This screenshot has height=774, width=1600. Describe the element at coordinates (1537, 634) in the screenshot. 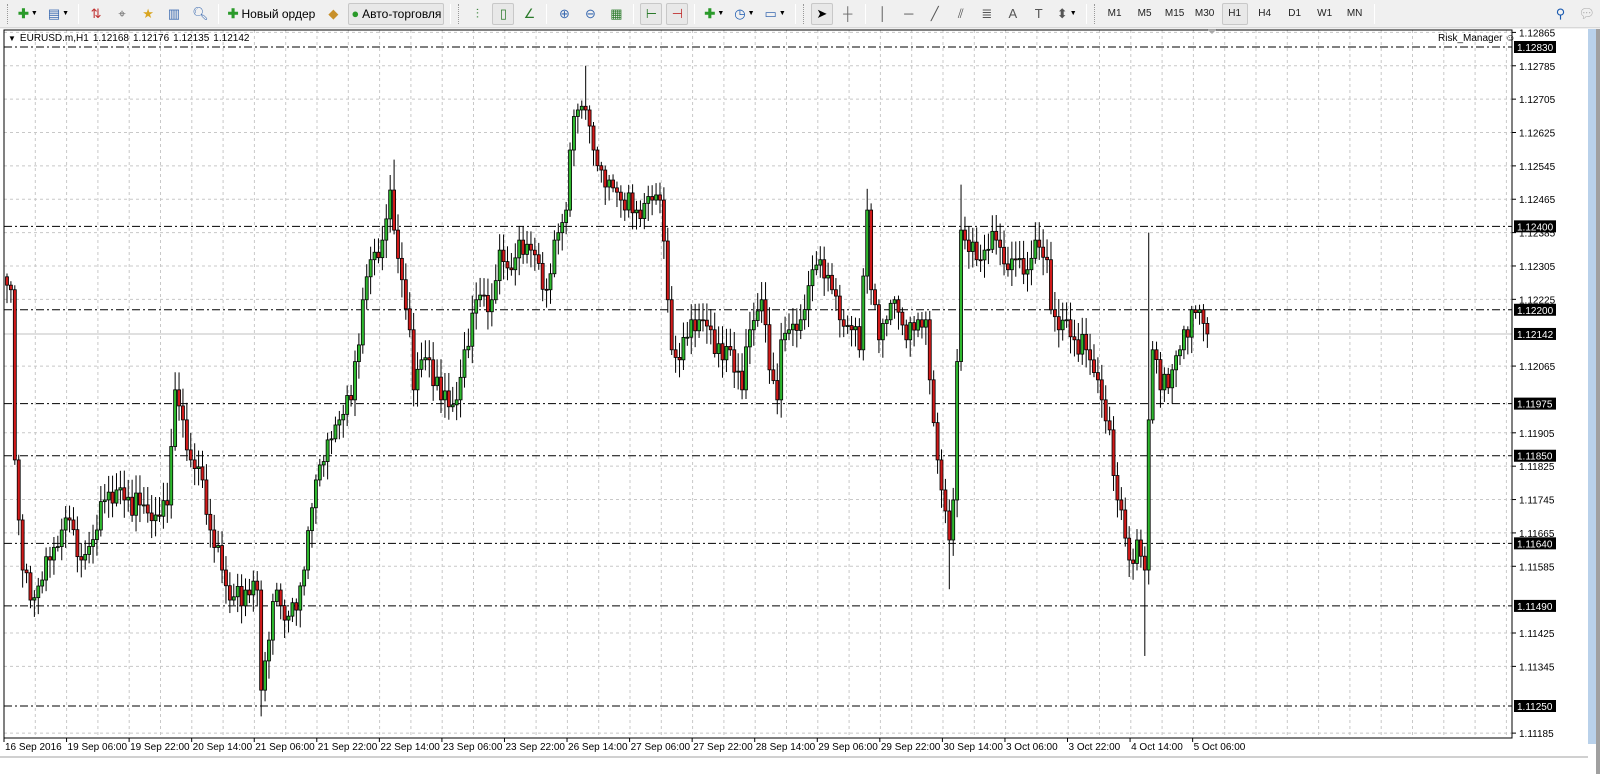

I see `price-tick-label: 1.11425` at that location.